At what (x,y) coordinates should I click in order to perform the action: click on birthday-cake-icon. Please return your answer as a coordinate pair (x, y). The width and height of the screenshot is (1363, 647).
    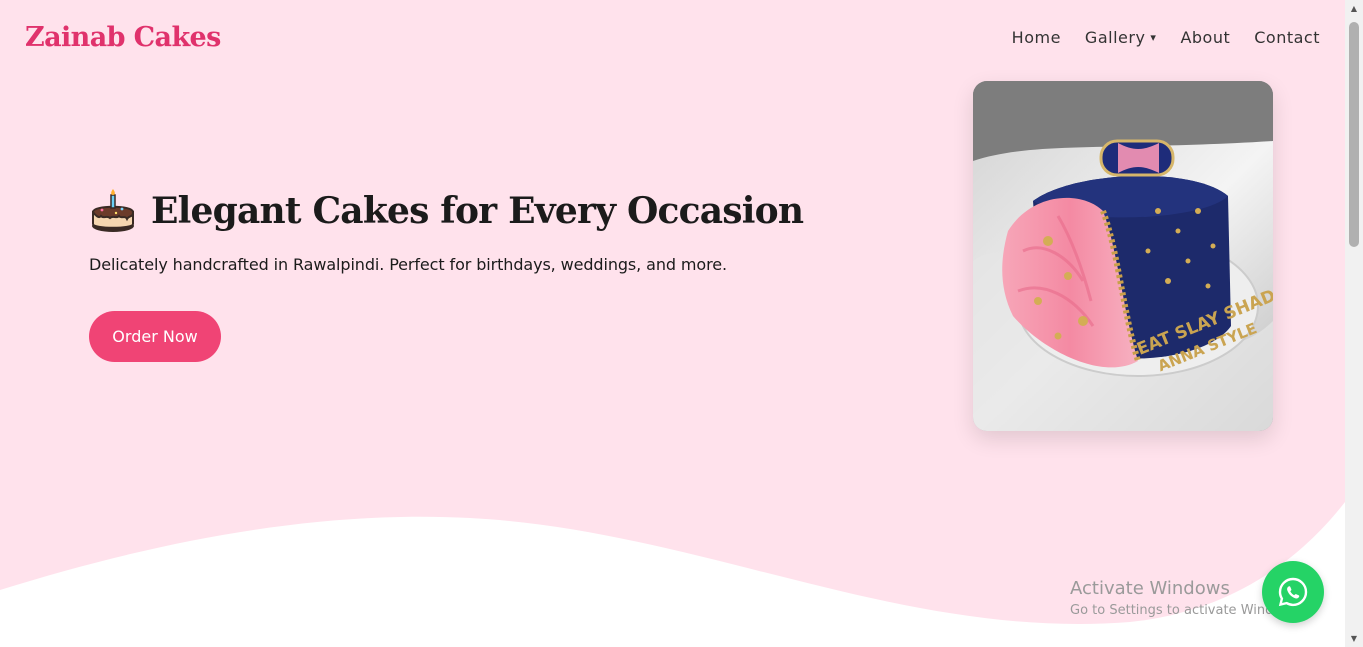
    Looking at the image, I should click on (113, 210).